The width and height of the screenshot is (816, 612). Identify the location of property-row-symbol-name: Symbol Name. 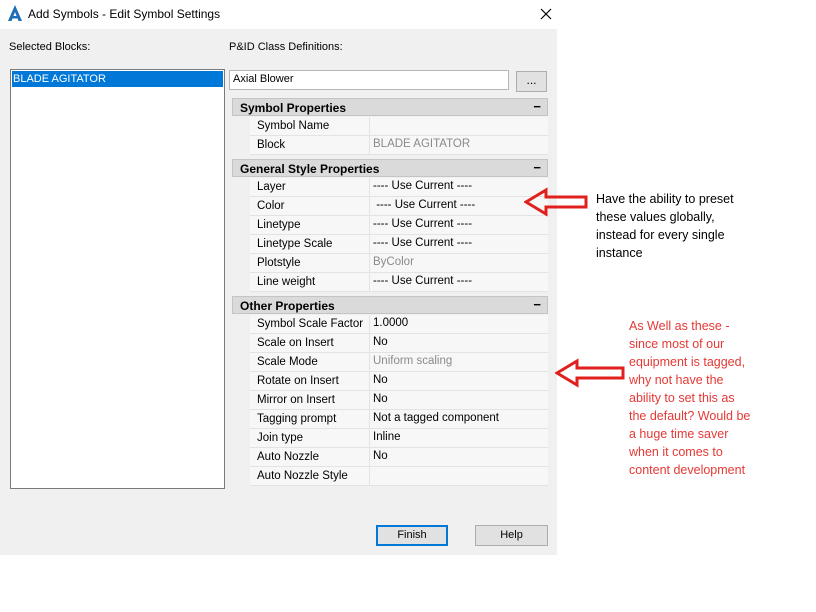
(399, 126).